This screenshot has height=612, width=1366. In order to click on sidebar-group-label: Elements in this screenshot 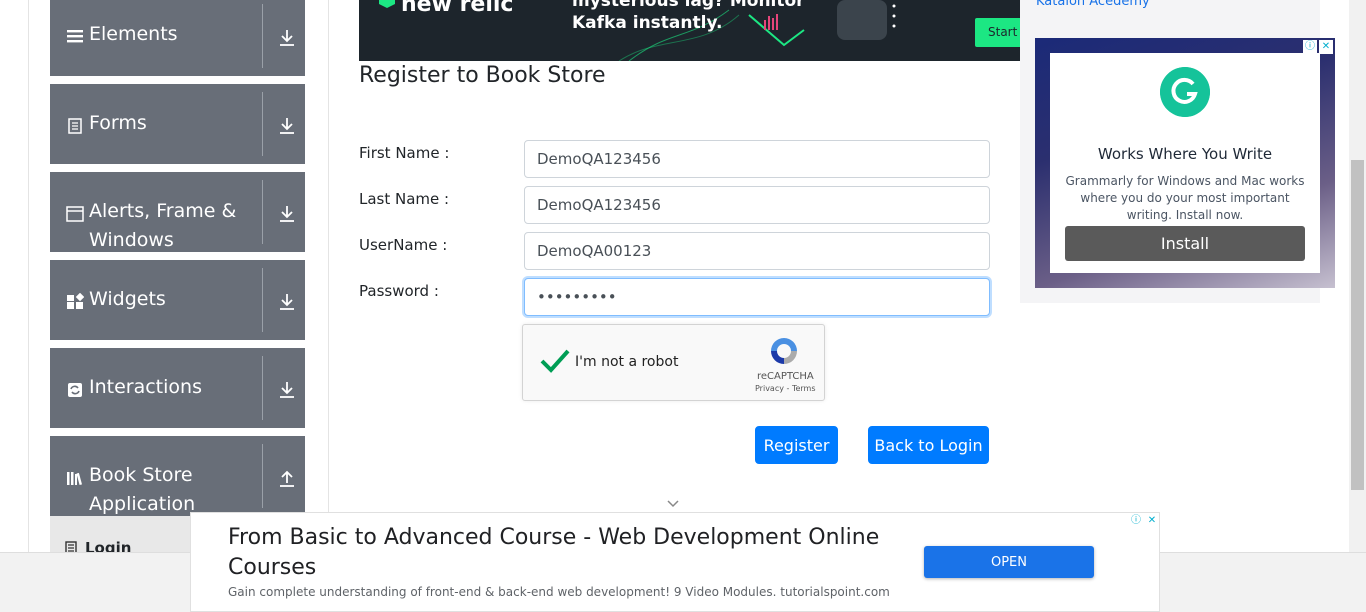, I will do `click(133, 34)`.